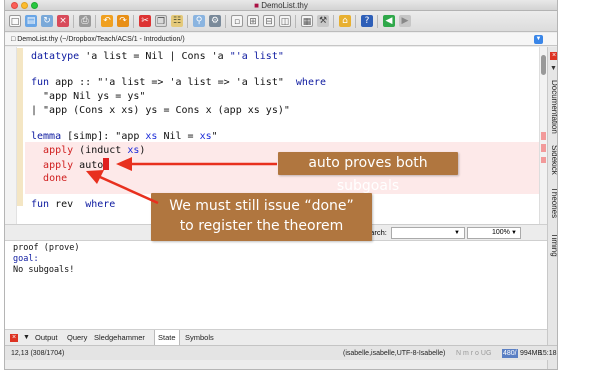 This screenshot has width=589, height=370. Describe the element at coordinates (345, 21) in the screenshot. I see `home-icon: ⌂` at that location.